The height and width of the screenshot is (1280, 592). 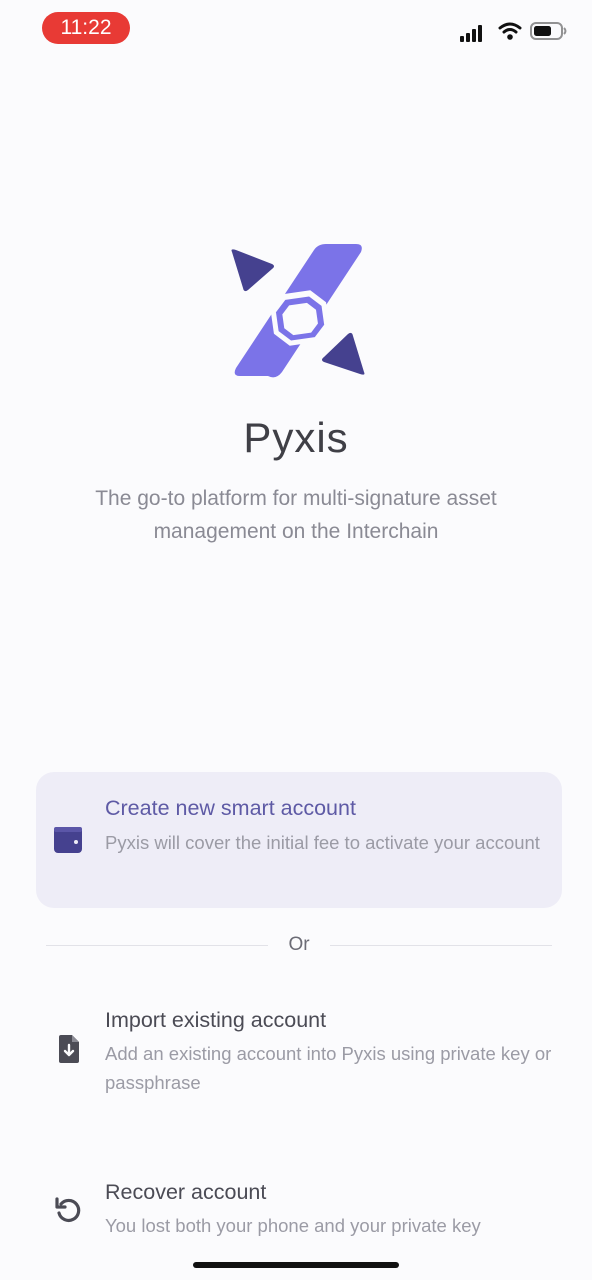 I want to click on wallet-icon, so click(x=68, y=842).